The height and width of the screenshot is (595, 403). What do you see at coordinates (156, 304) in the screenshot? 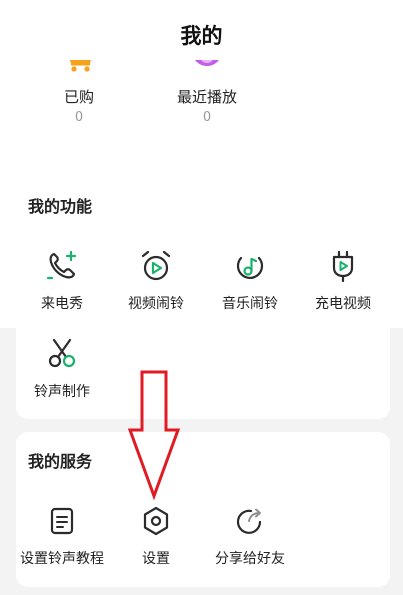
I see `func-label: 视频闹铃` at bounding box center [156, 304].